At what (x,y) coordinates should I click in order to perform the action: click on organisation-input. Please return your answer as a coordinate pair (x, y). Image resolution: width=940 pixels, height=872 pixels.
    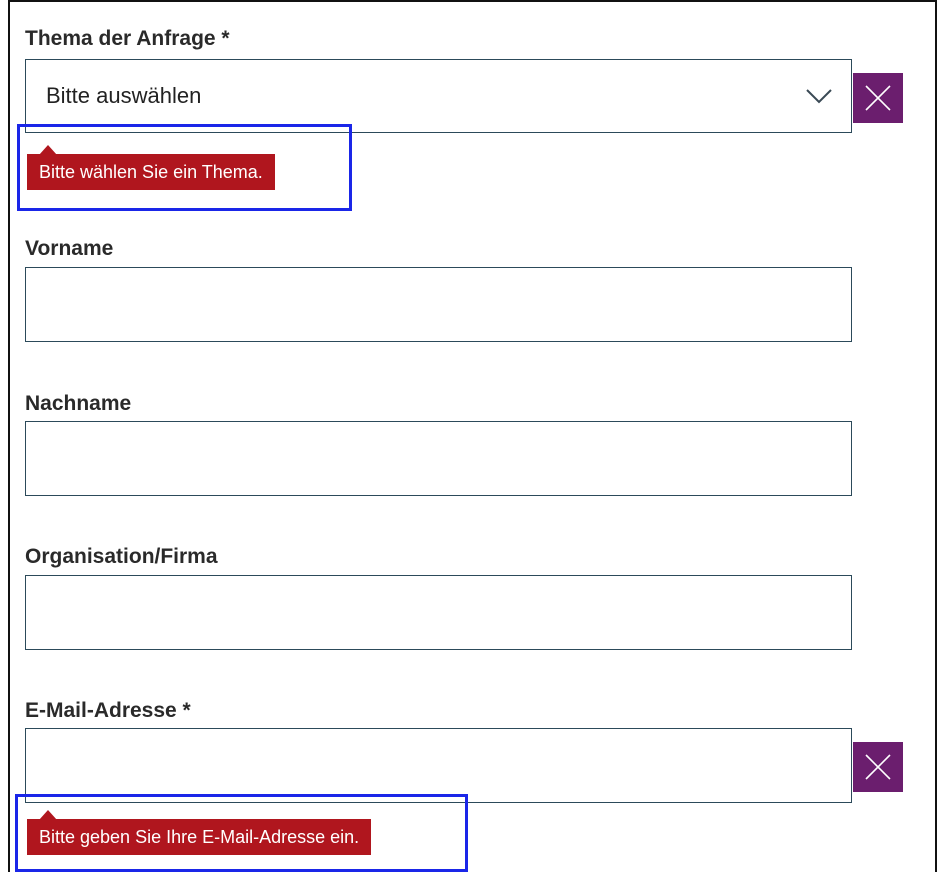
    Looking at the image, I should click on (438, 612).